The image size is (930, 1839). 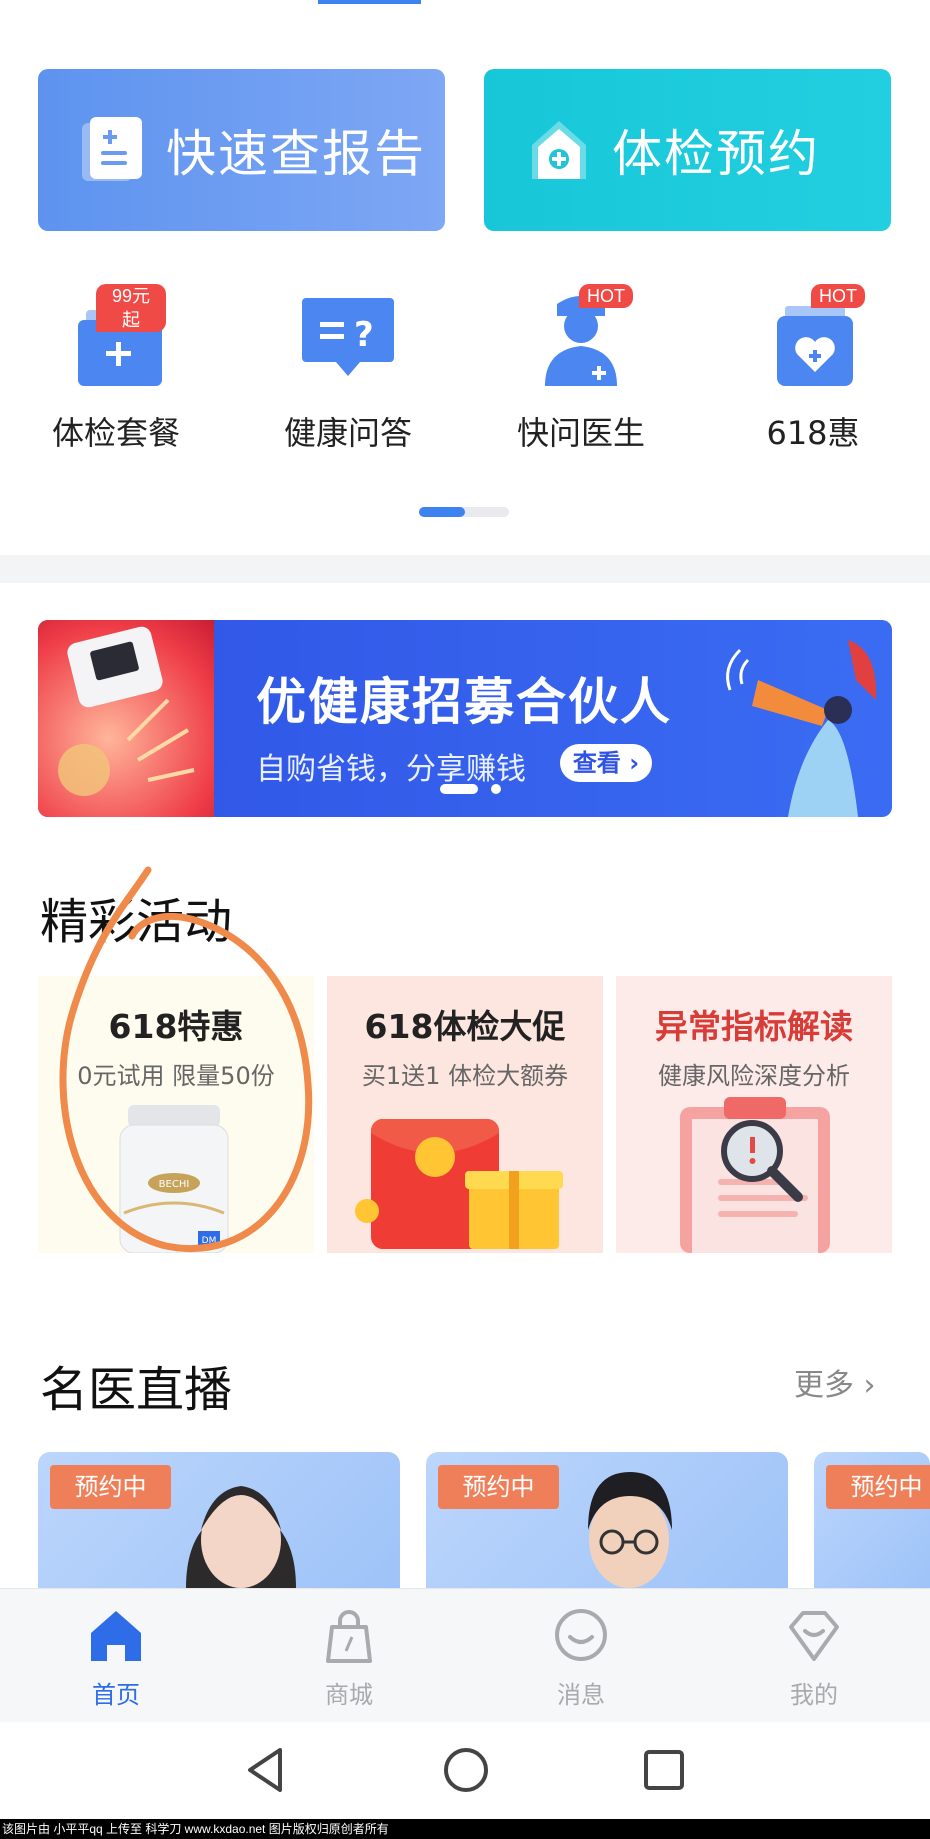 I want to click on activity-card-618-exam-promo: 618体检大促 买1送1 体检大额券, so click(x=465, y=1114).